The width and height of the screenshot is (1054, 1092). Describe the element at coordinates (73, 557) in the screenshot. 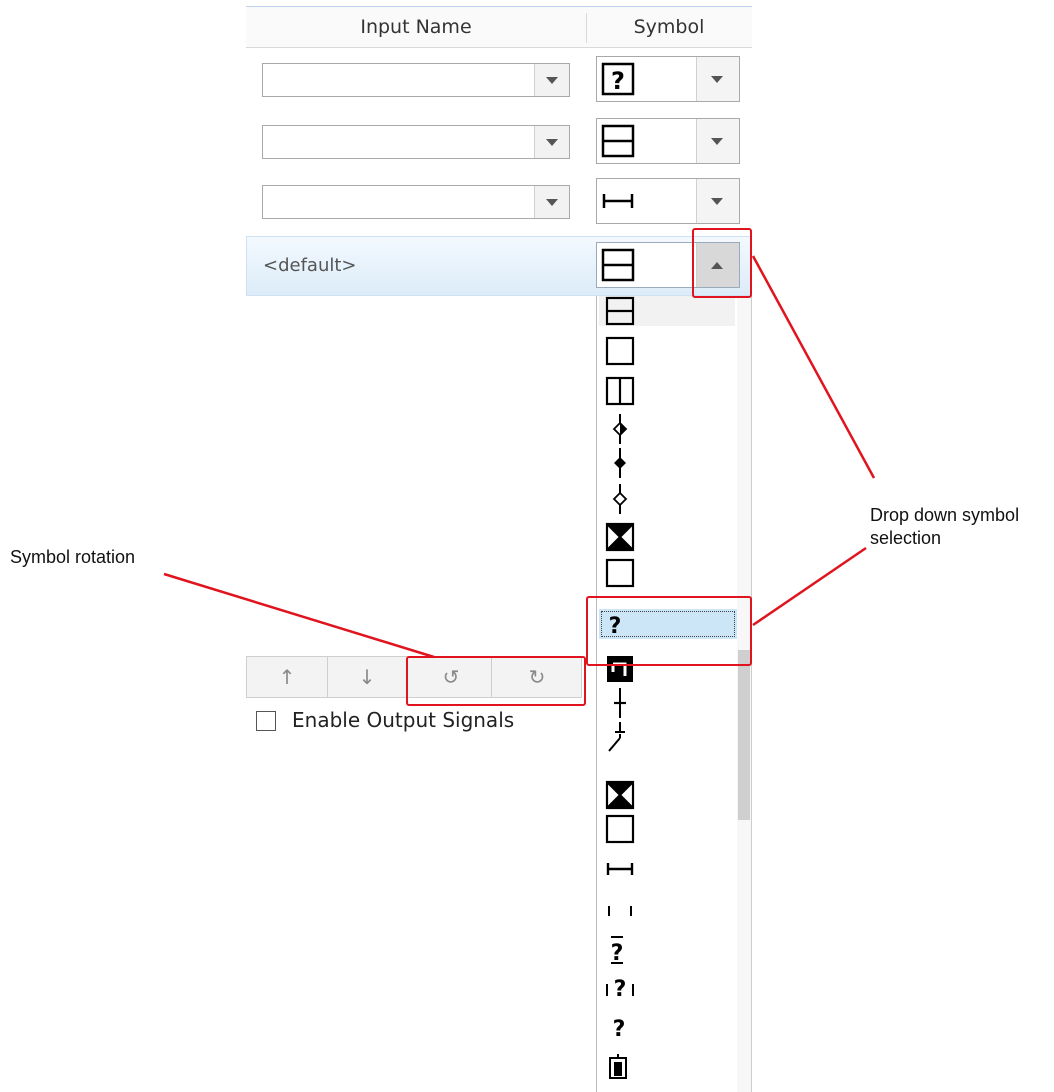

I see `symbol-rotation-annotation: Symbol rotation` at that location.